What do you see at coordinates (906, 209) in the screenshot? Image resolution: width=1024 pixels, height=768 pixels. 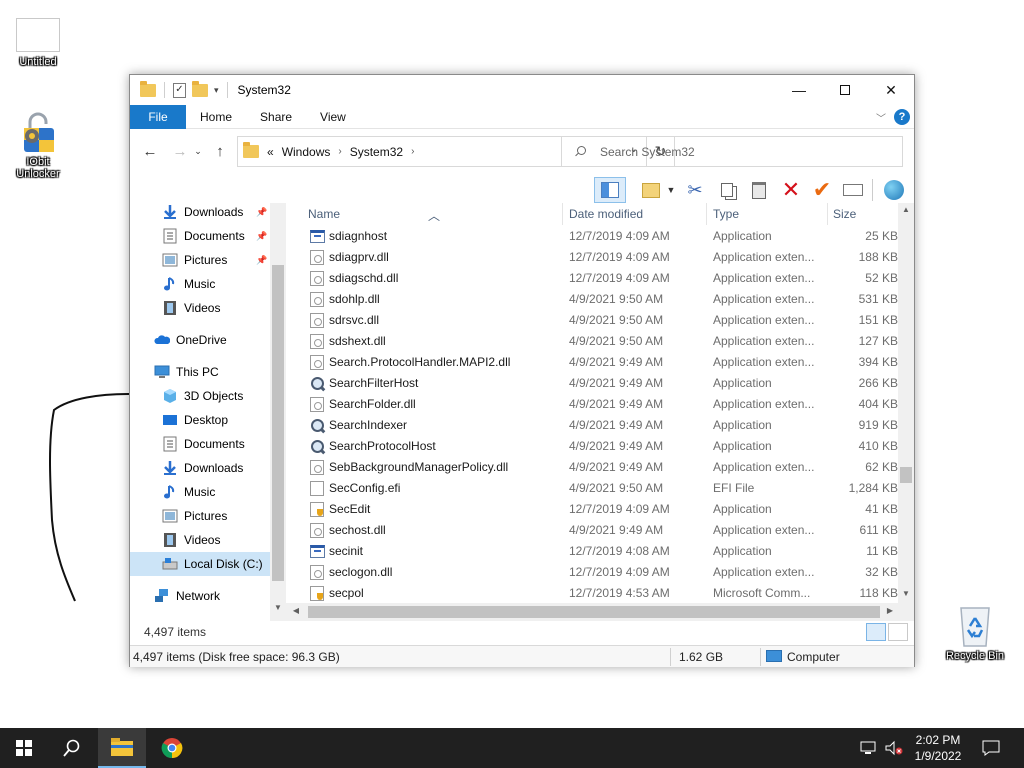 I see `scroll-up-arrow-icon: ▲` at bounding box center [906, 209].